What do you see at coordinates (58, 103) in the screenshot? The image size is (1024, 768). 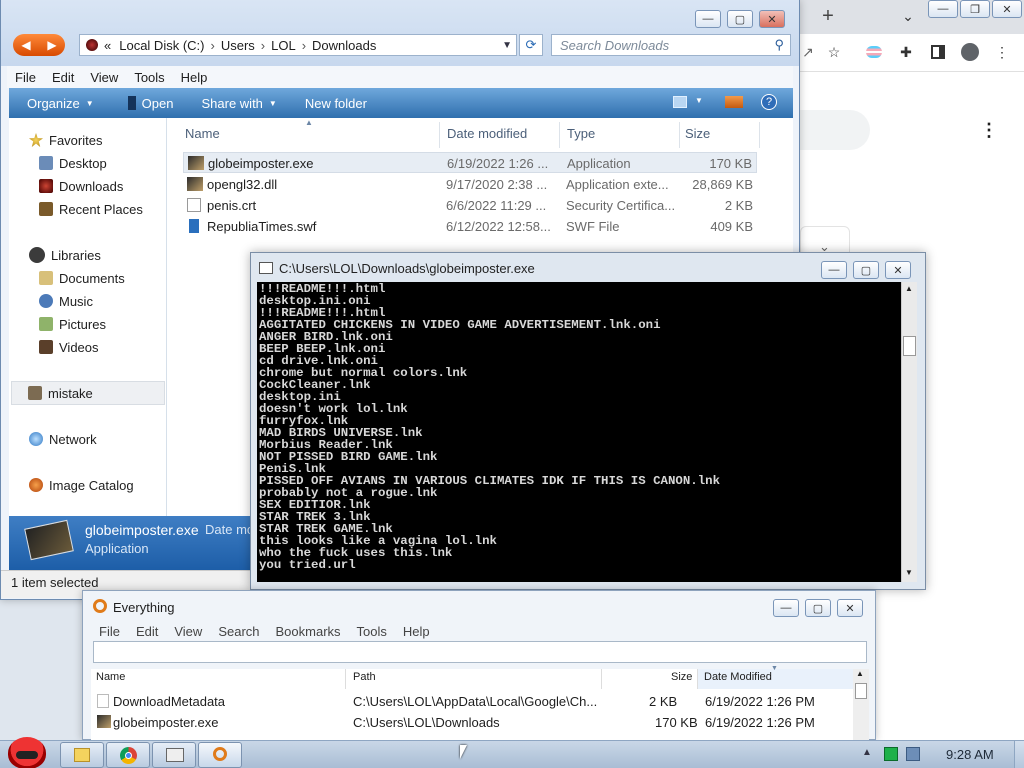 I see `organize-button: Organize ▼` at bounding box center [58, 103].